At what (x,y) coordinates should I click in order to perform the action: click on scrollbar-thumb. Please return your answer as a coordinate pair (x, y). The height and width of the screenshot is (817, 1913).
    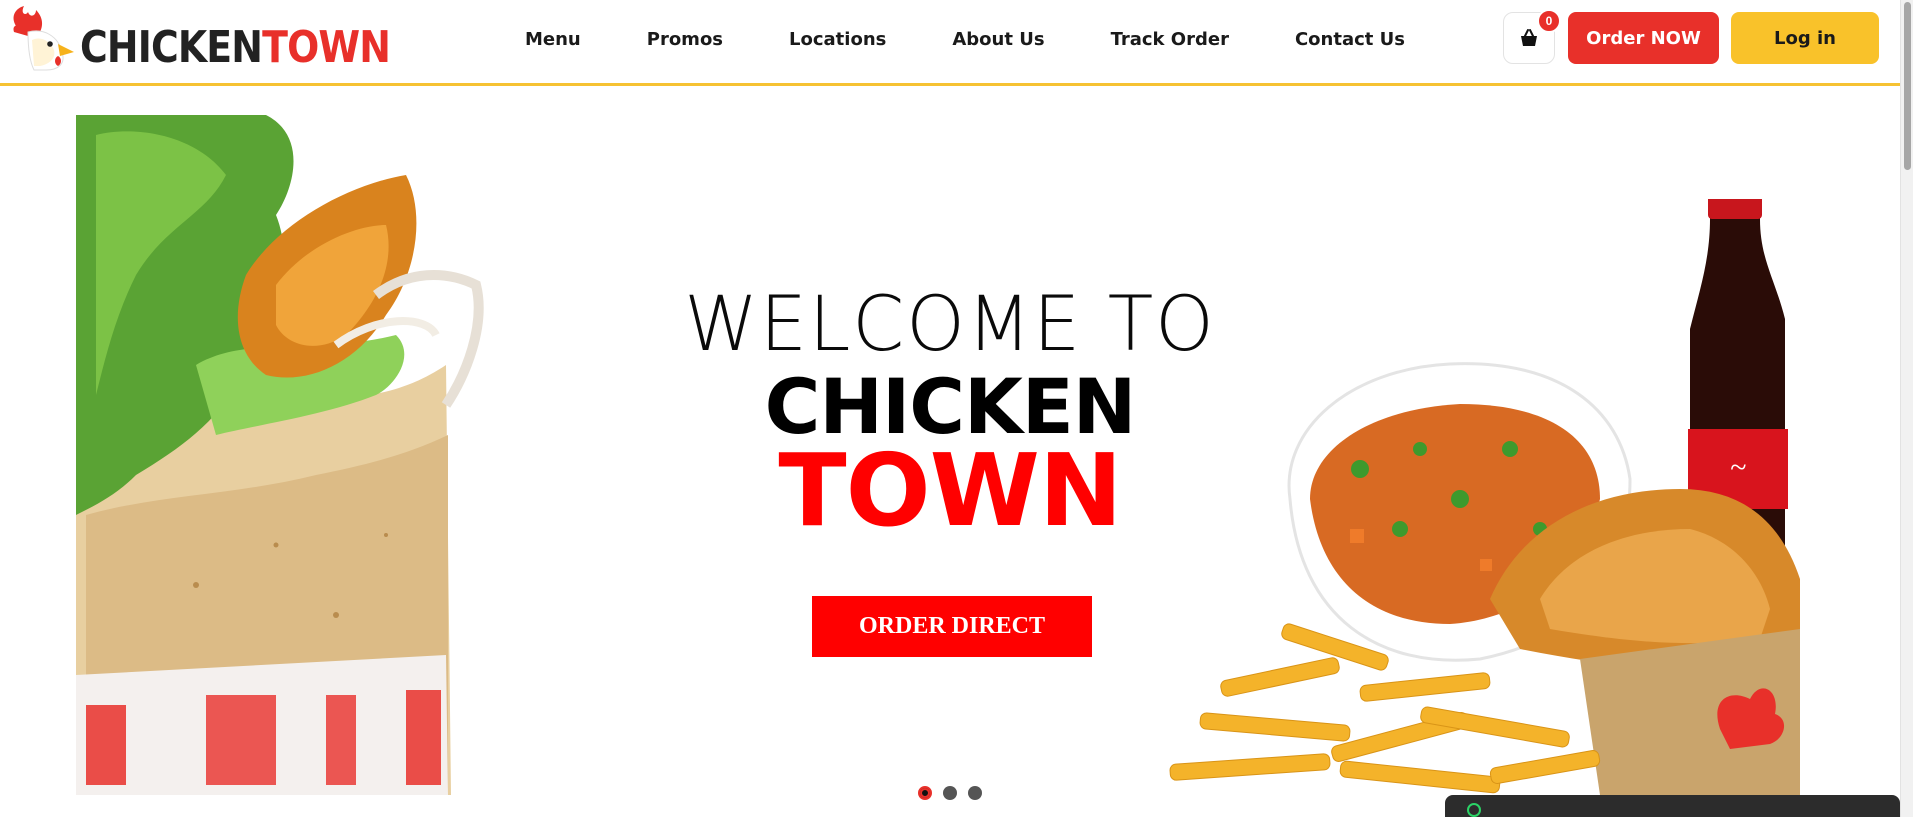
    Looking at the image, I should click on (1907, 86).